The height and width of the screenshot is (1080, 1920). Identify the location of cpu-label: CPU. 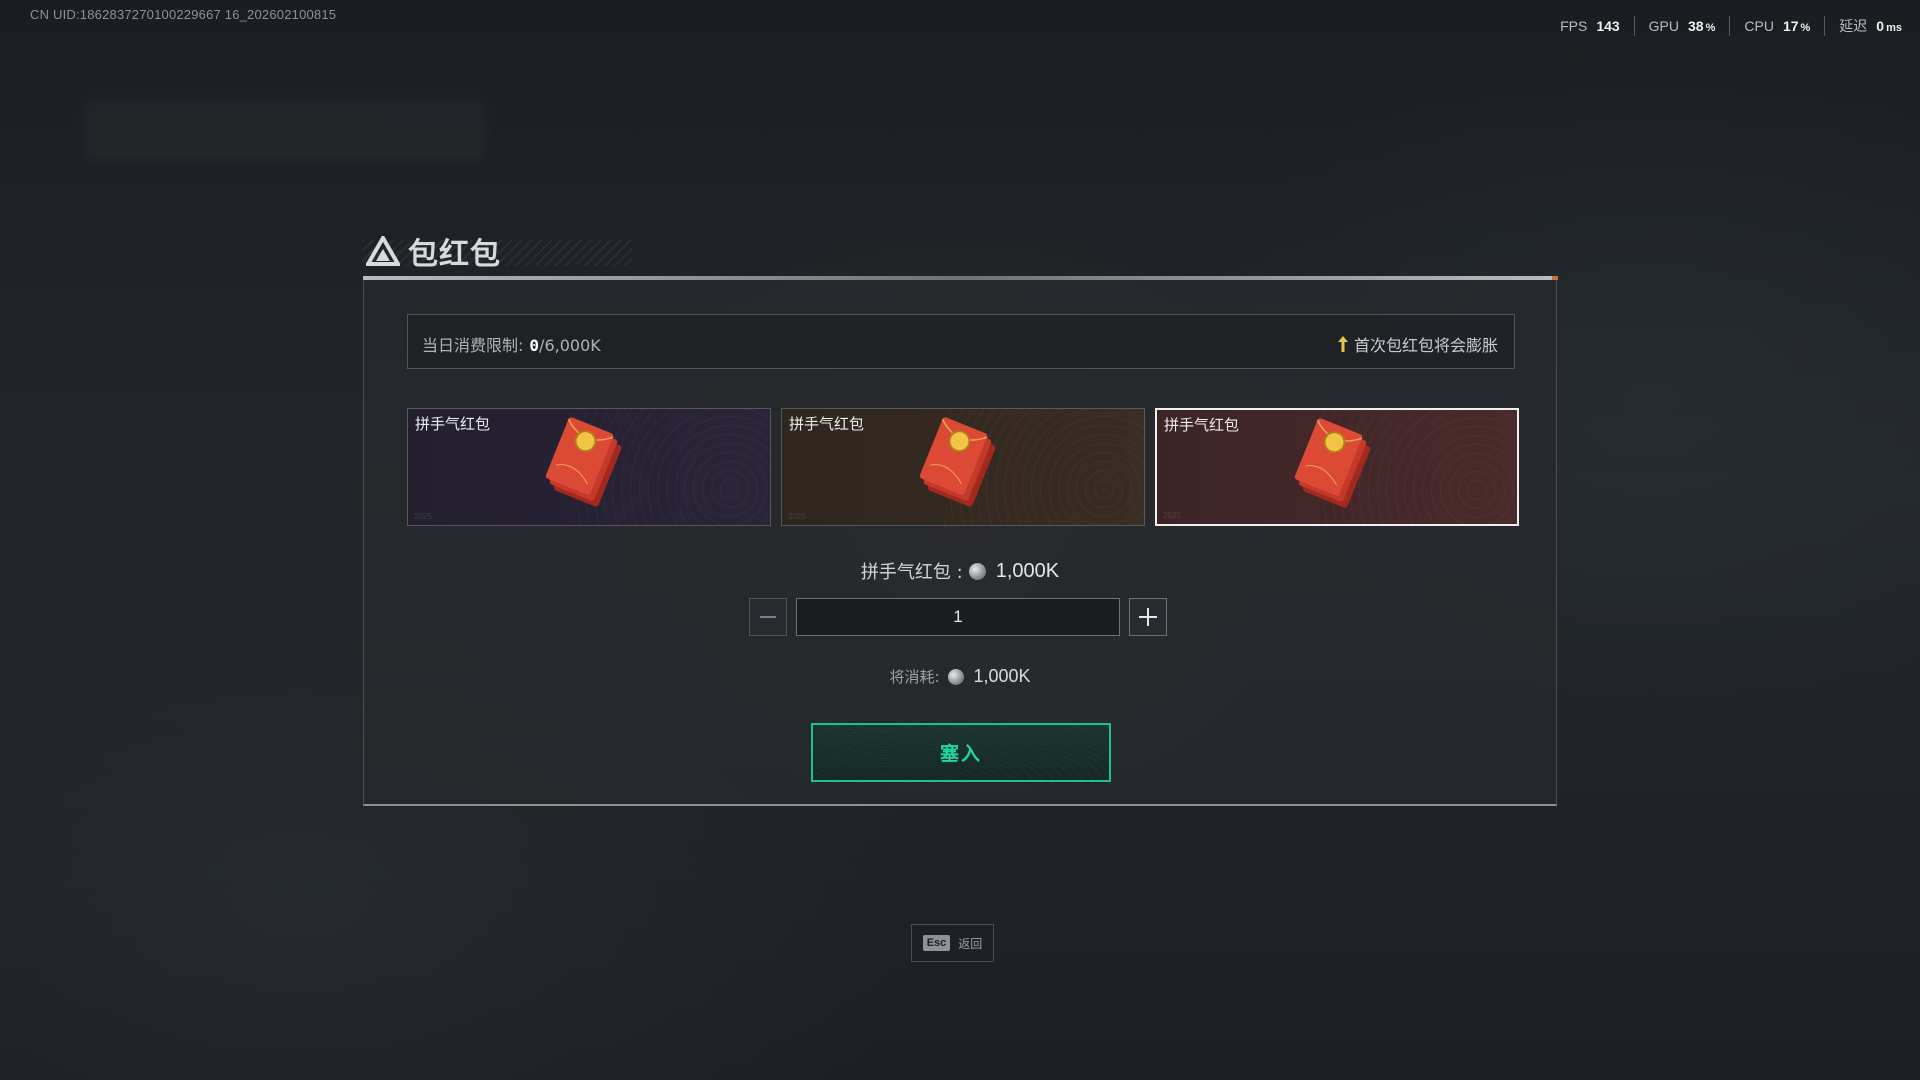
(1759, 26).